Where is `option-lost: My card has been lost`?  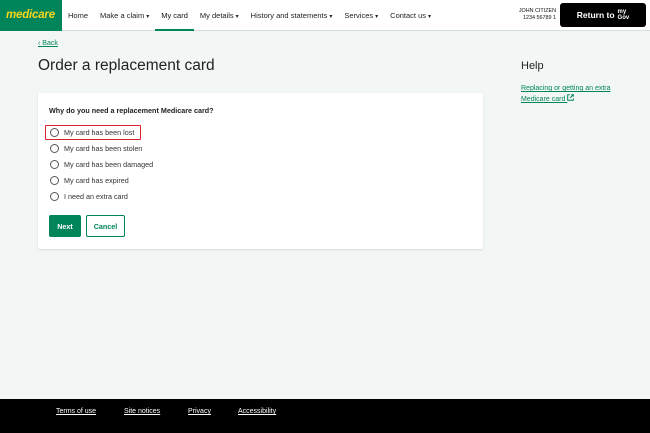 option-lost: My card has been lost is located at coordinates (92, 132).